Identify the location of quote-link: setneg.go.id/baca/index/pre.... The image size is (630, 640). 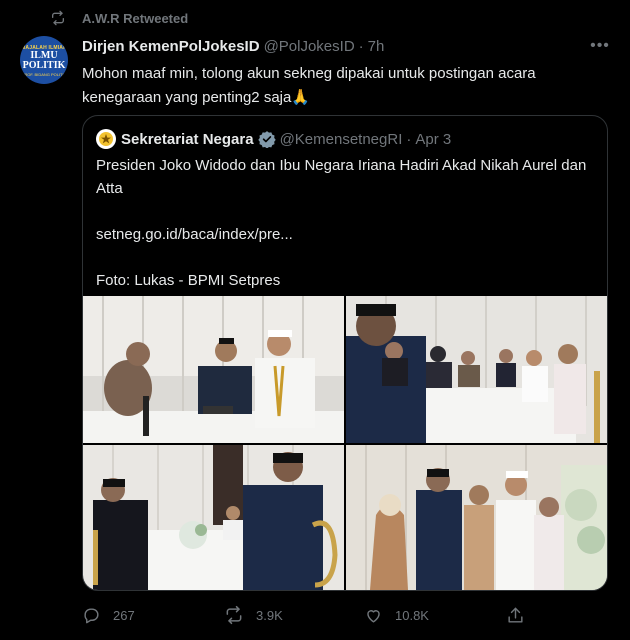
(346, 234).